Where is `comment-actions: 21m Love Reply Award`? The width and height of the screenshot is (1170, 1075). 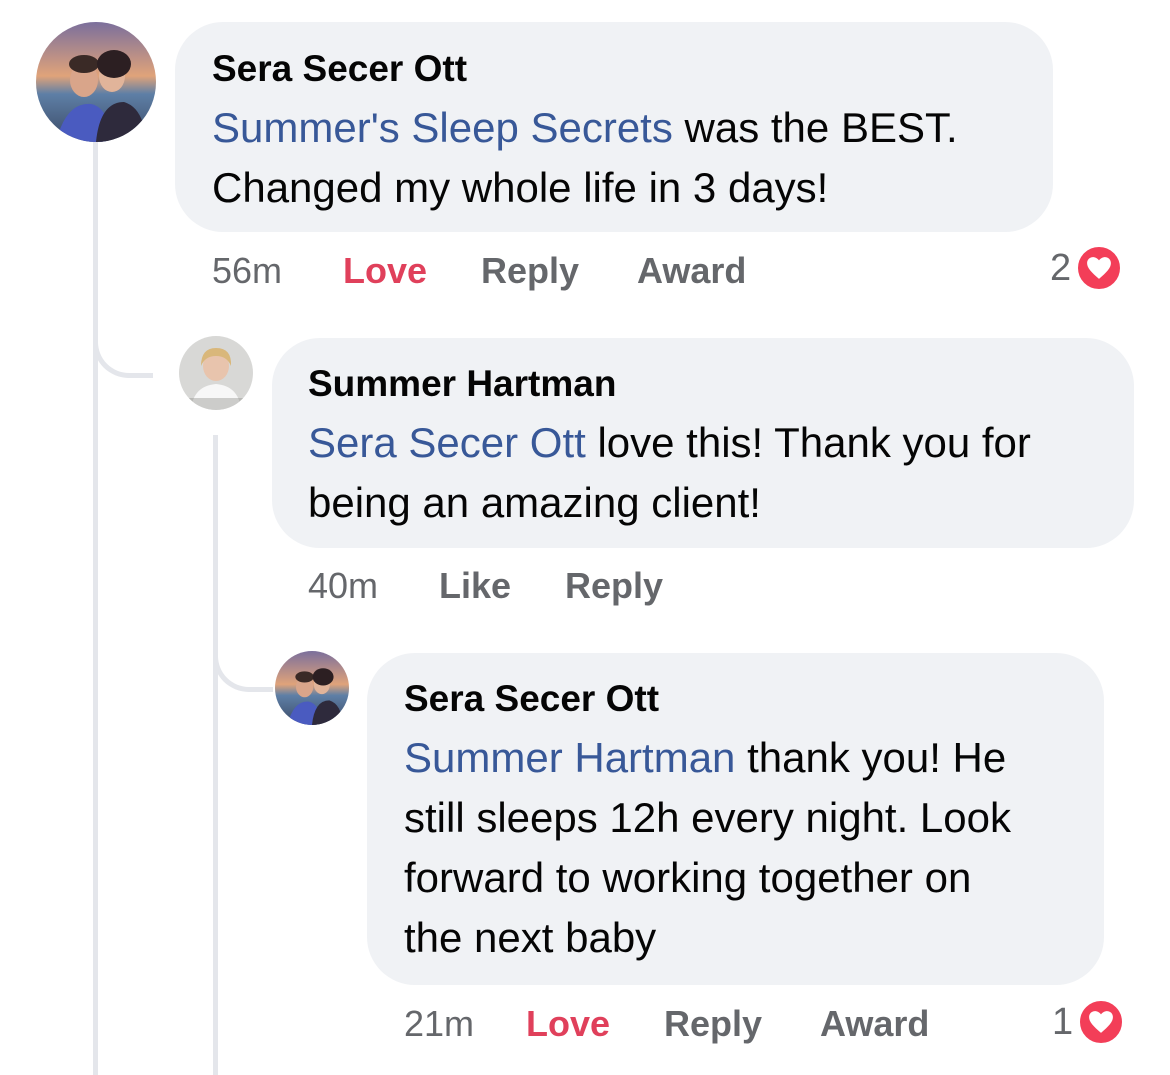 comment-actions: 21m Love Reply Award is located at coordinates (684, 1025).